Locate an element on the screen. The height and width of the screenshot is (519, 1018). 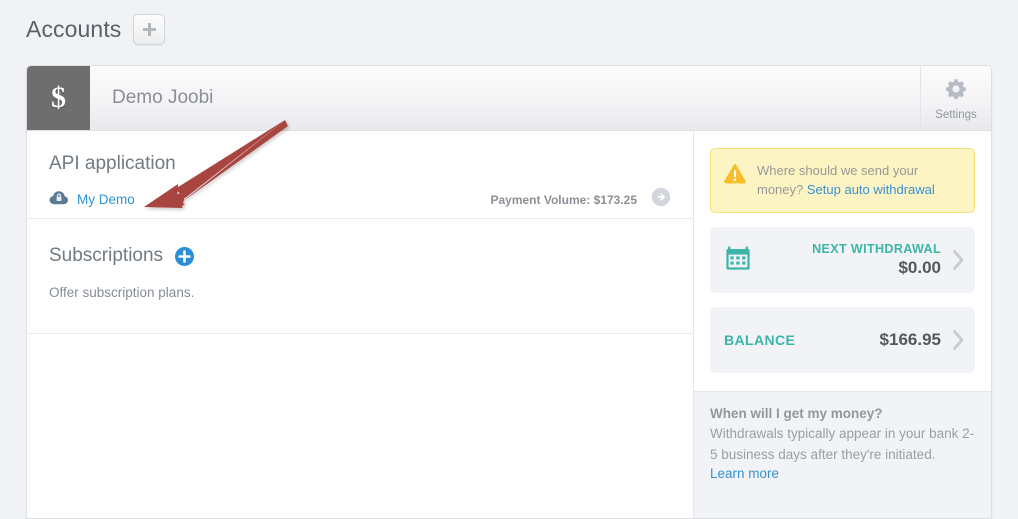
warning-triangle-icon is located at coordinates (735, 176).